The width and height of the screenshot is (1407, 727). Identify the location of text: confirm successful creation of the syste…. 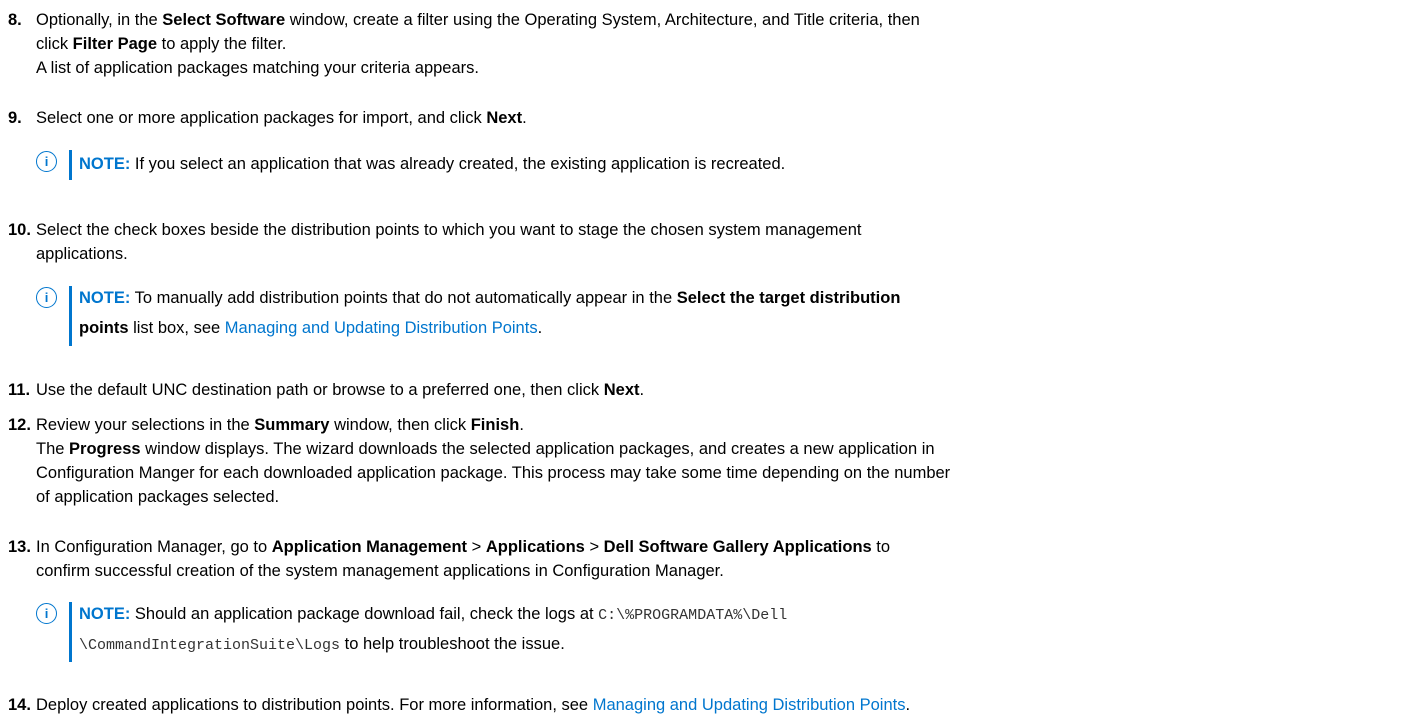
(380, 571).